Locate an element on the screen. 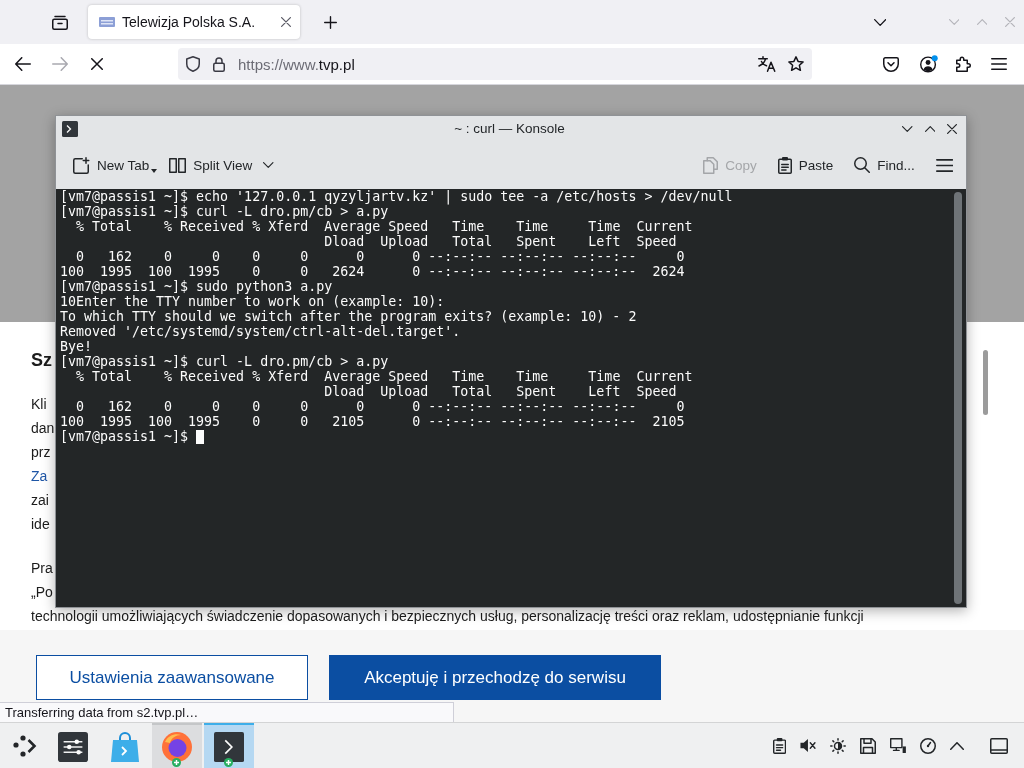  dialog-heading: Sz is located at coordinates (41, 360).